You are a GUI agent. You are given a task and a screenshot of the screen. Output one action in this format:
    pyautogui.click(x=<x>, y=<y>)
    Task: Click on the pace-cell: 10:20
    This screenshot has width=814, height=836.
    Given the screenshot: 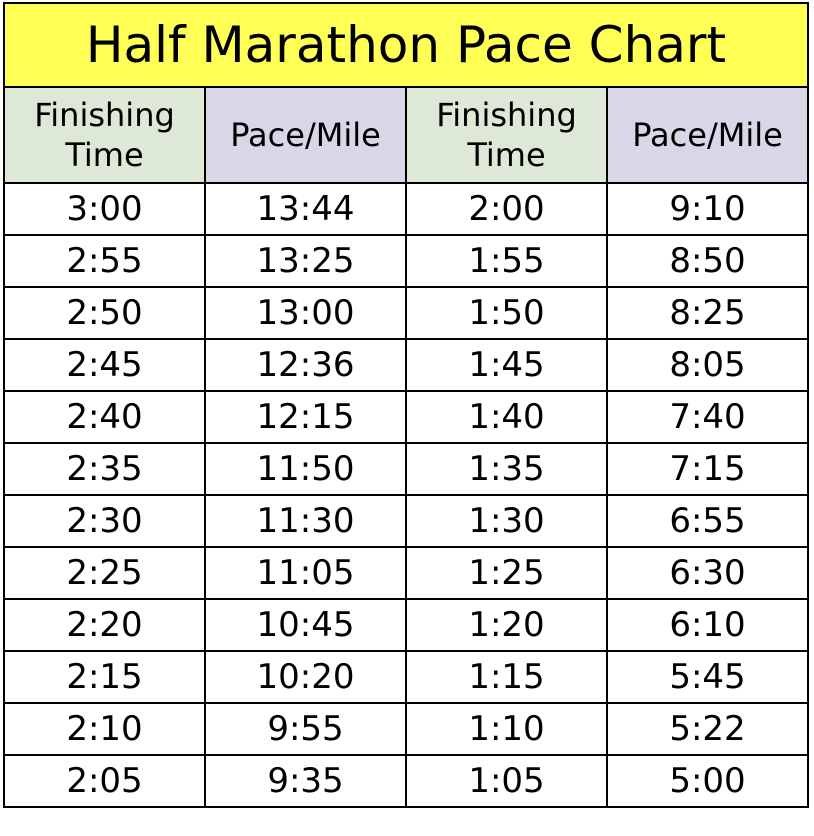 What is the action you would take?
    pyautogui.click(x=305, y=677)
    